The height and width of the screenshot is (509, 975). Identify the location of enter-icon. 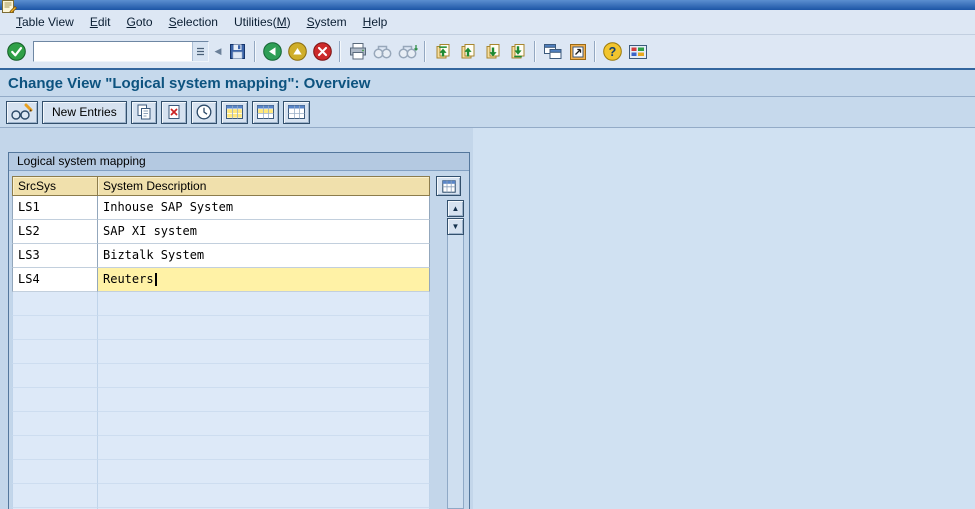
(16, 51).